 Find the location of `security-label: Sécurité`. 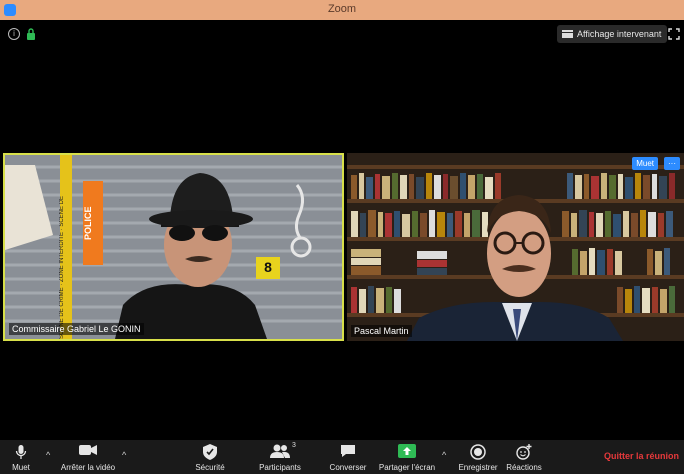

security-label: Sécurité is located at coordinates (210, 467).